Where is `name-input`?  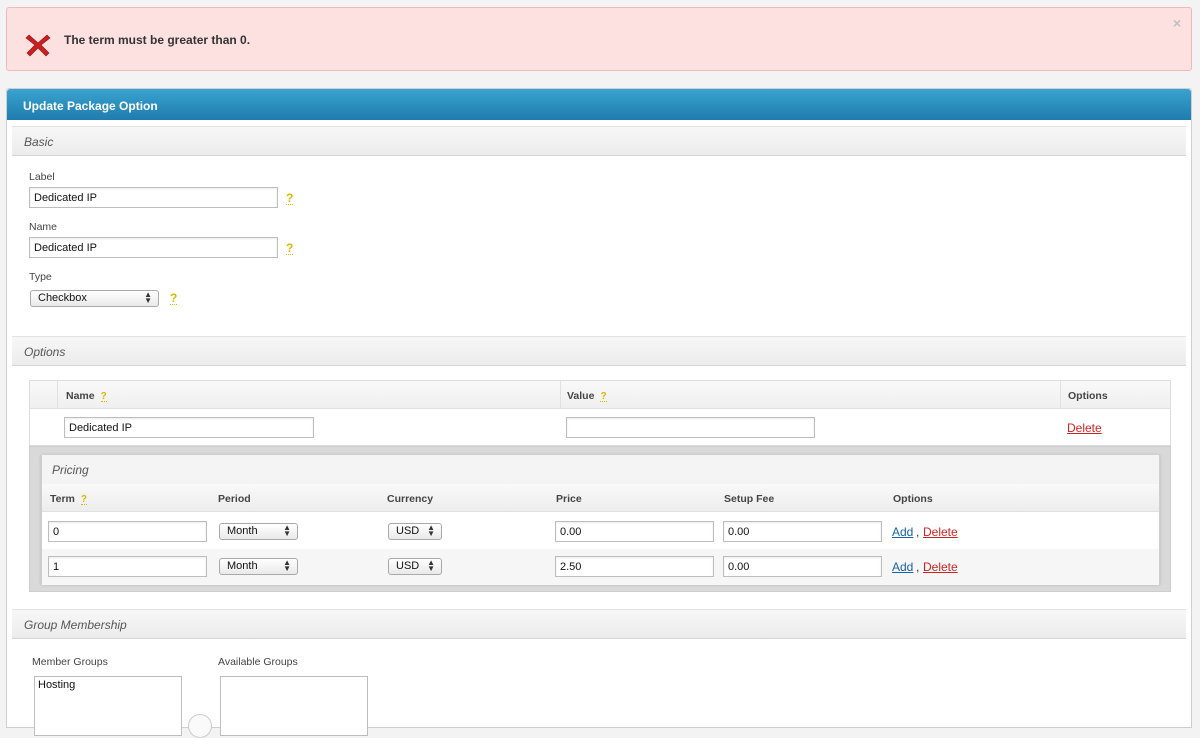 name-input is located at coordinates (153, 247).